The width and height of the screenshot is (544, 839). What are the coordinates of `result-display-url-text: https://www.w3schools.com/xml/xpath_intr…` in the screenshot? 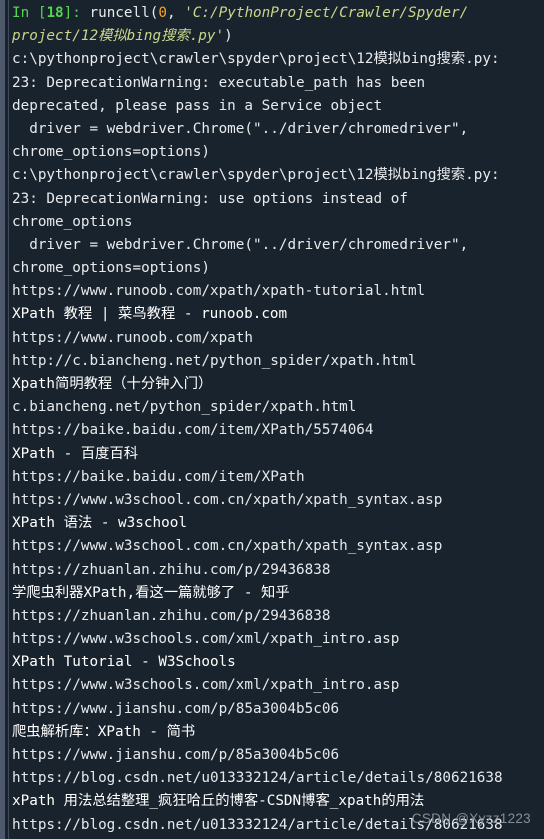 It's located at (206, 685).